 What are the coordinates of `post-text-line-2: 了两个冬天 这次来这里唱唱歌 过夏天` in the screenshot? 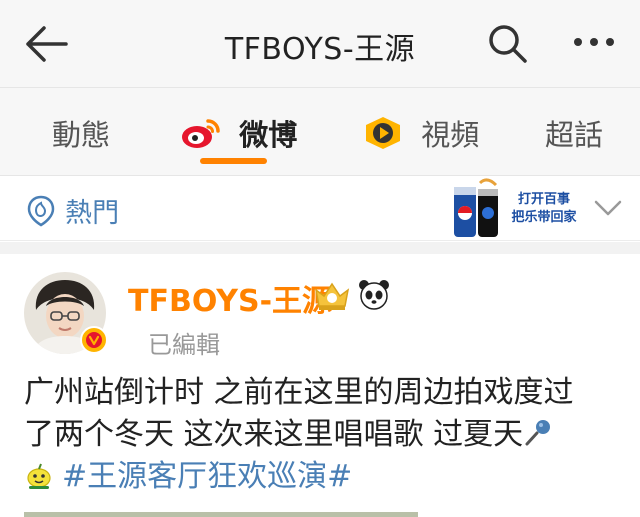 It's located at (274, 434).